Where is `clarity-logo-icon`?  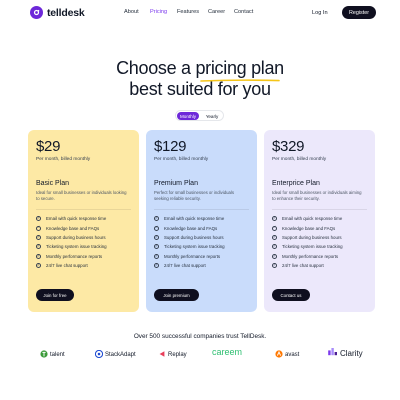
clarity-logo-icon is located at coordinates (333, 353).